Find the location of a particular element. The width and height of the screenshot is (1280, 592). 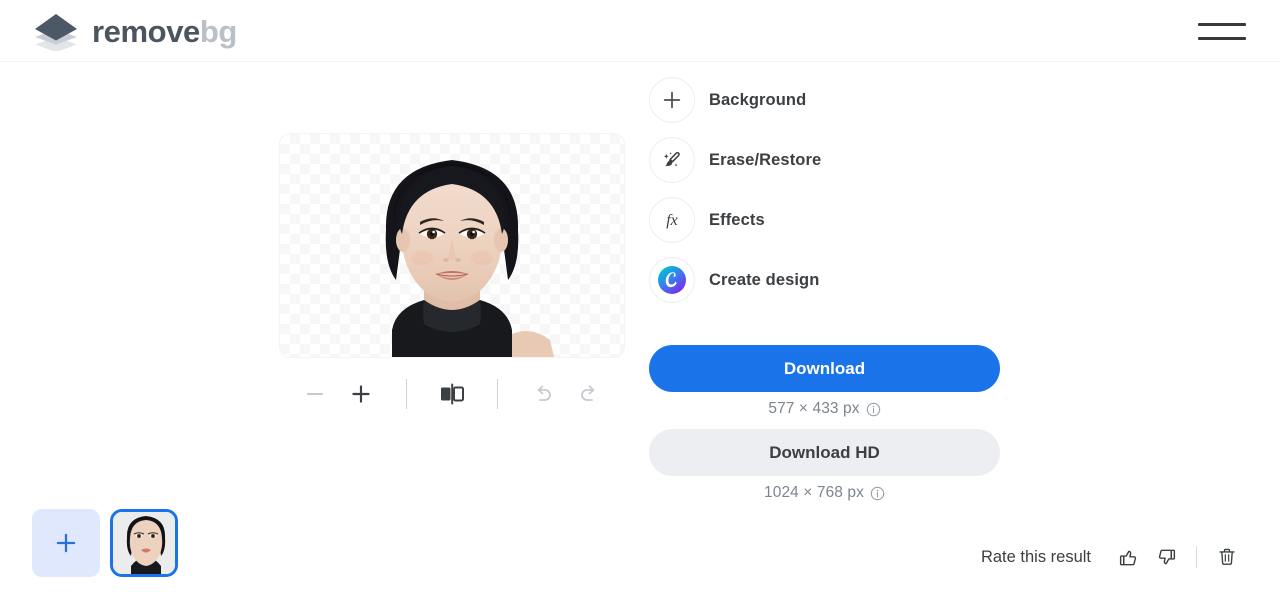

rate-result-label: Rate this result is located at coordinates (1035, 556).